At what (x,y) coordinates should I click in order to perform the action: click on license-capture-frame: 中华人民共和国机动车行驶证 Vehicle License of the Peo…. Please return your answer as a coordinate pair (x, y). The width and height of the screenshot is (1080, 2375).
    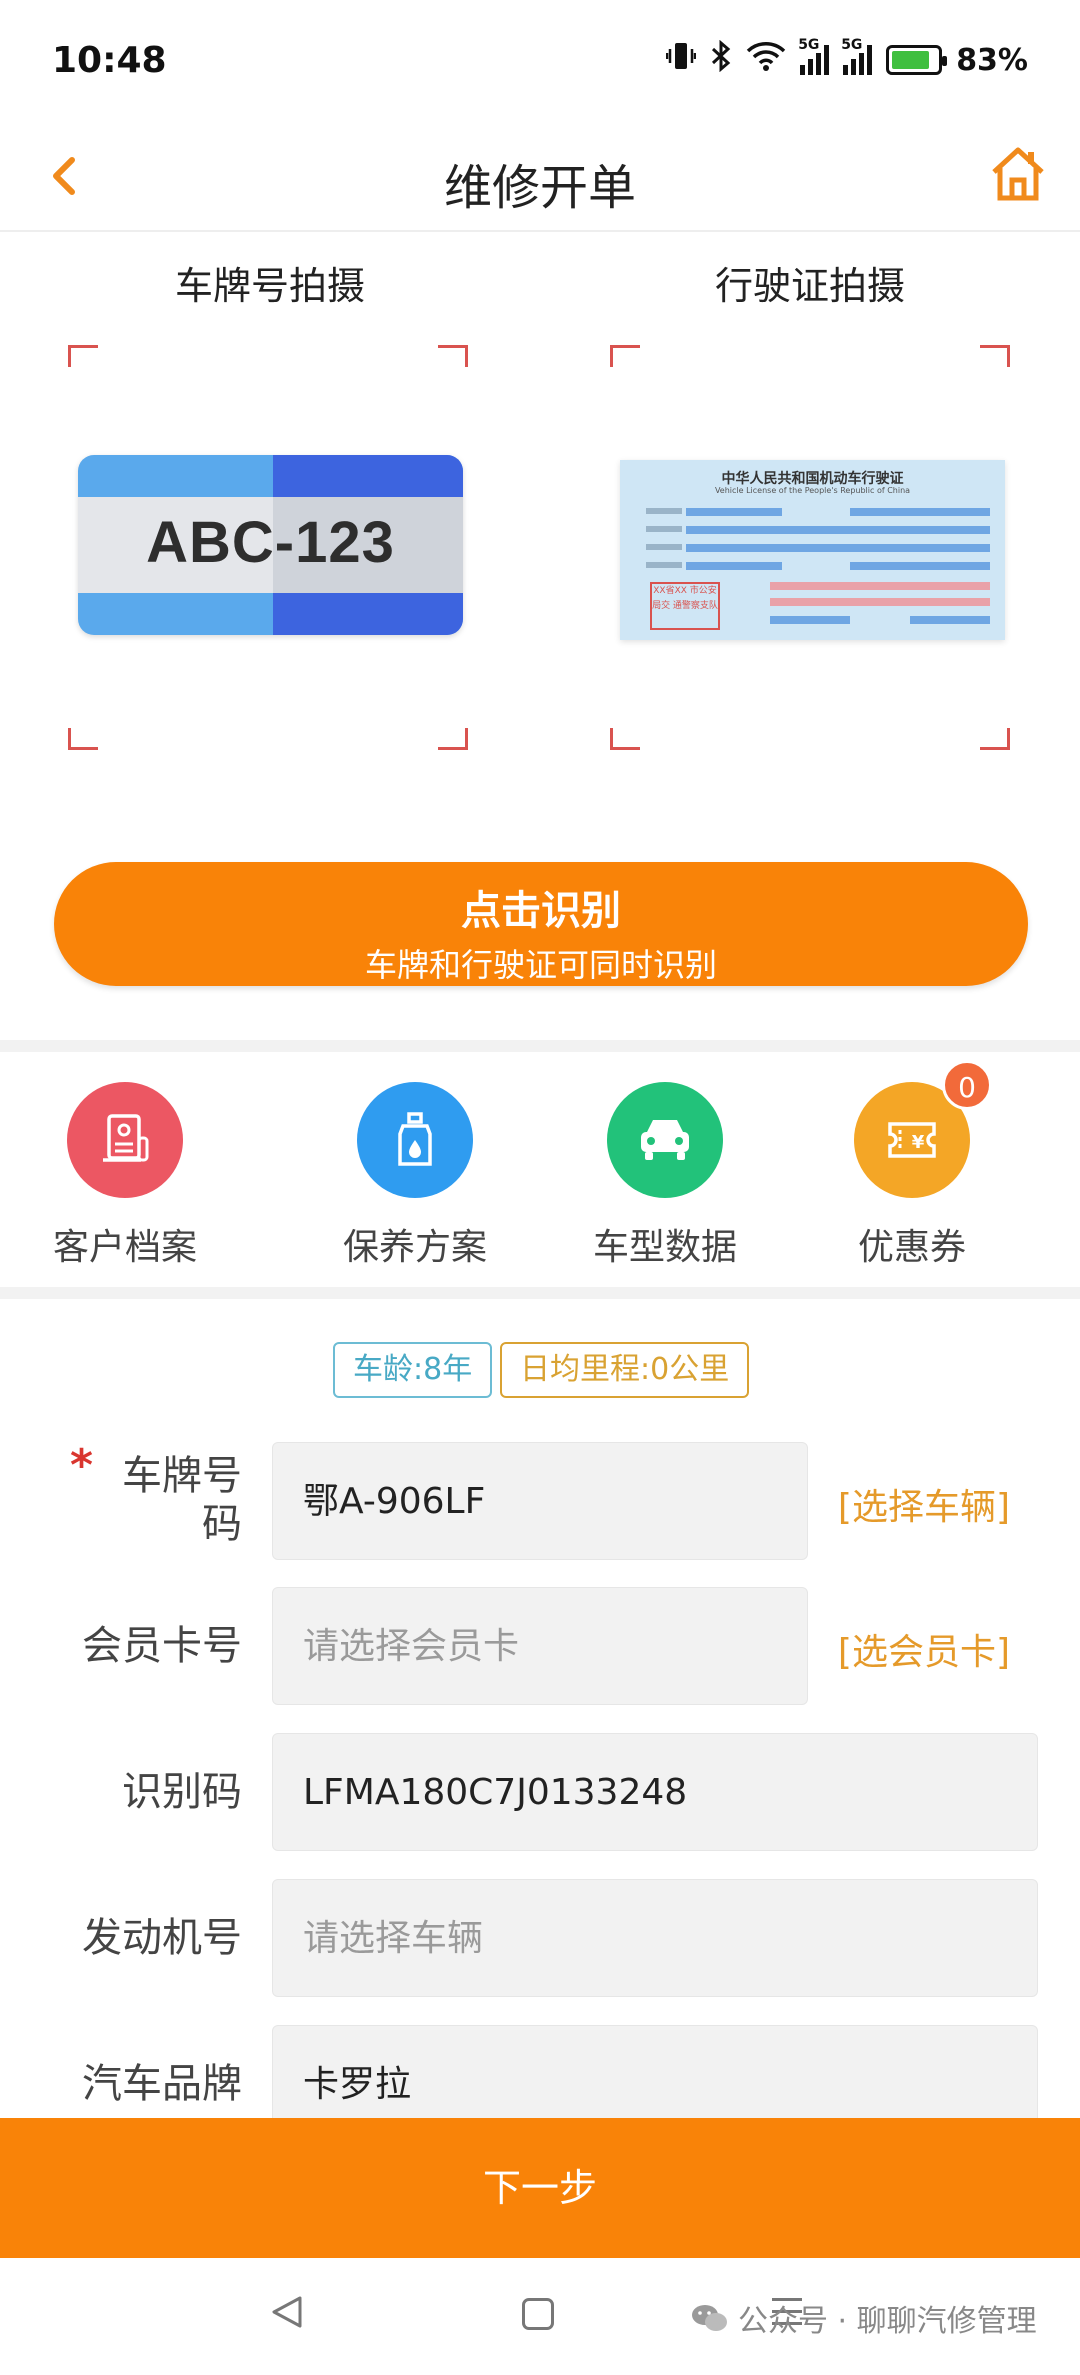
    Looking at the image, I should click on (810, 547).